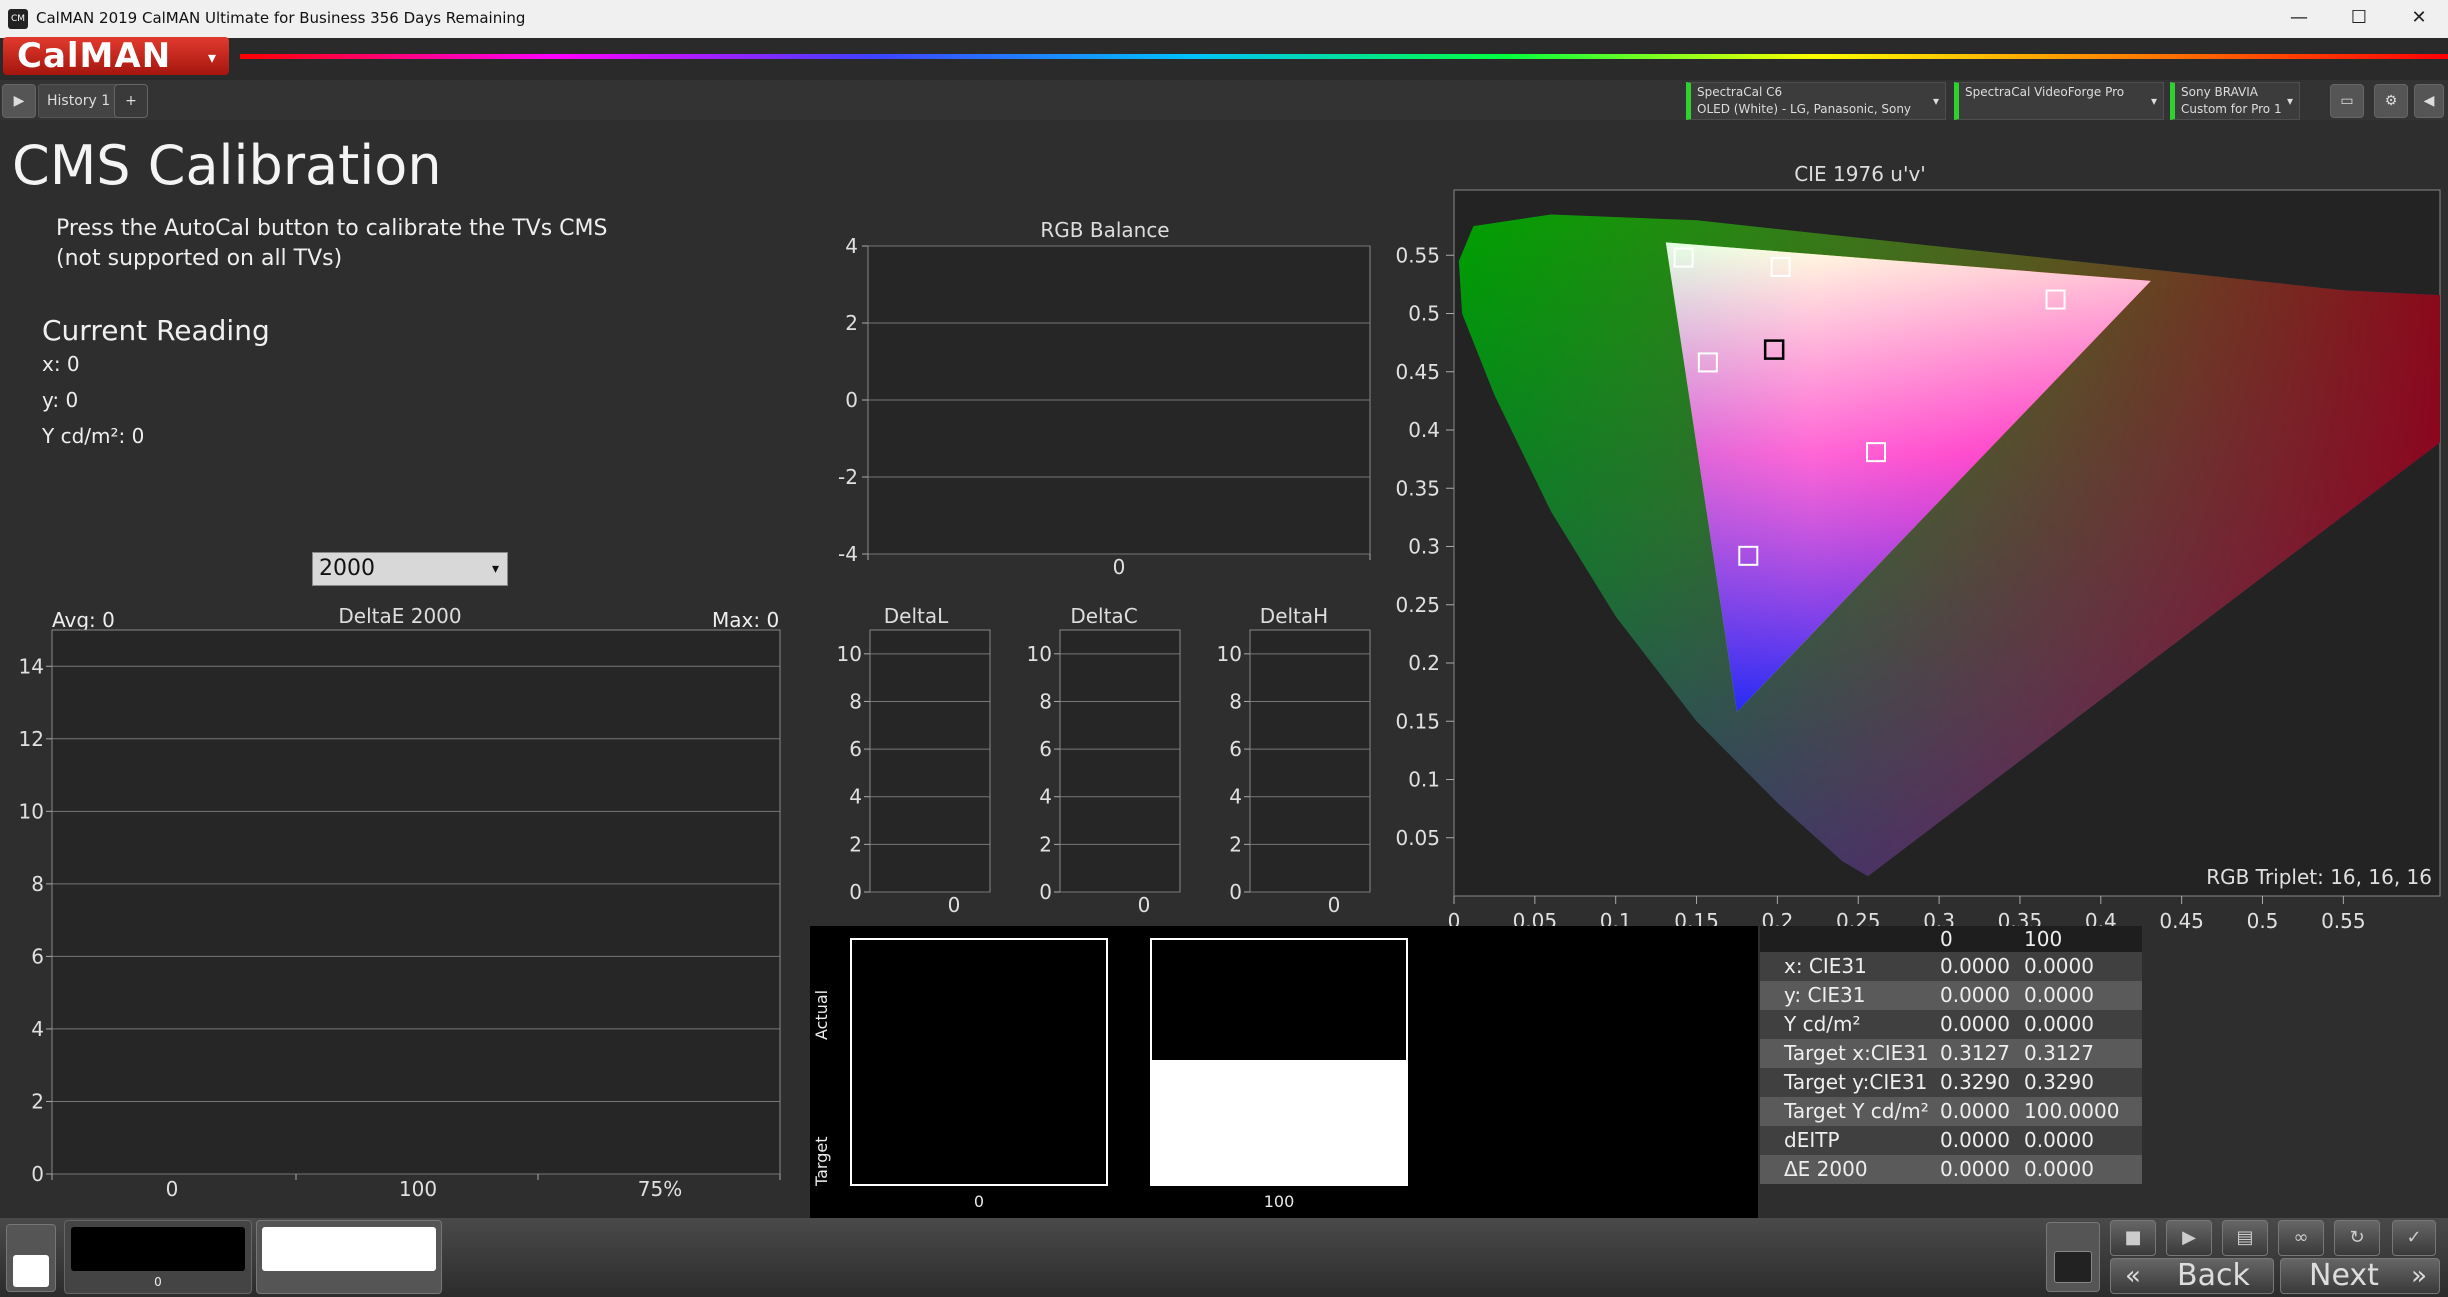 This screenshot has height=1297, width=2448. I want to click on table-row: ΔE 2000 0.0000 0.0000, so click(1951, 1169).